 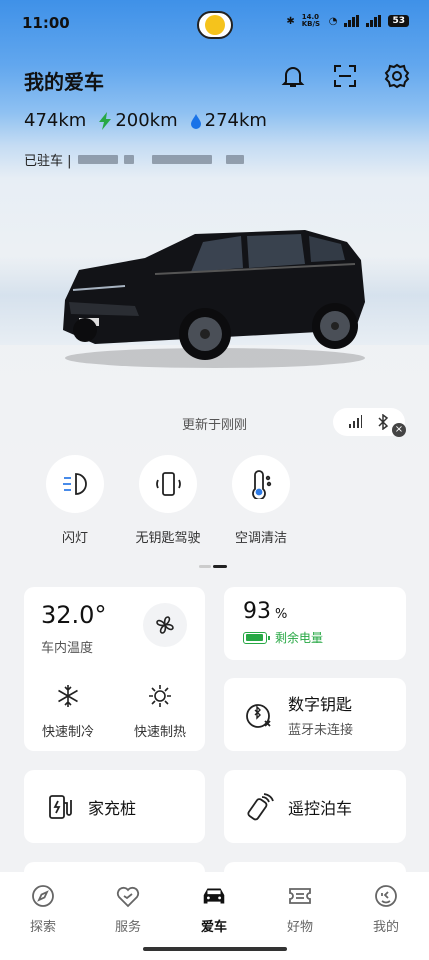 What do you see at coordinates (235, 120) in the screenshot?
I see `fuel-range: 274km` at bounding box center [235, 120].